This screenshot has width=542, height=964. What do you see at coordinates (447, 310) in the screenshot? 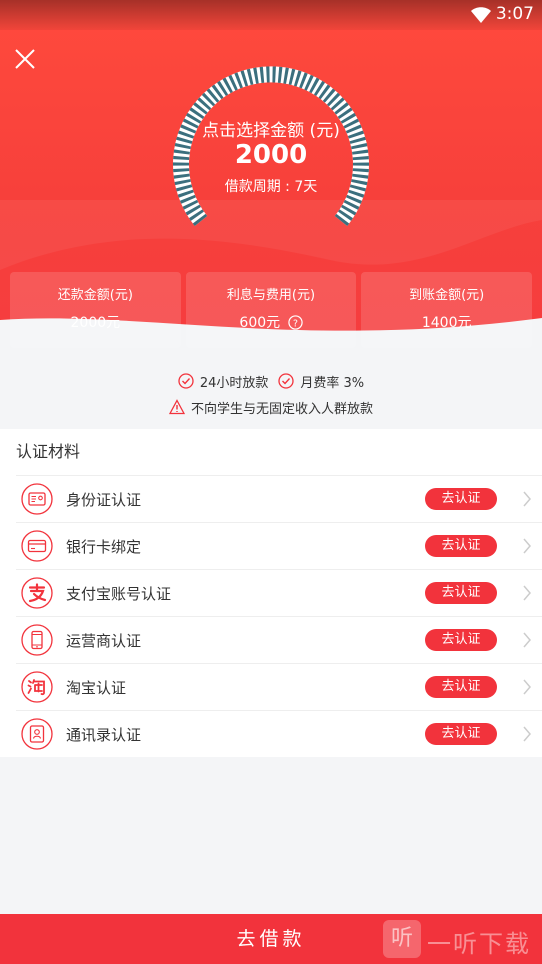
I see `received-amount-card: 到账金额(元) 1400元` at bounding box center [447, 310].